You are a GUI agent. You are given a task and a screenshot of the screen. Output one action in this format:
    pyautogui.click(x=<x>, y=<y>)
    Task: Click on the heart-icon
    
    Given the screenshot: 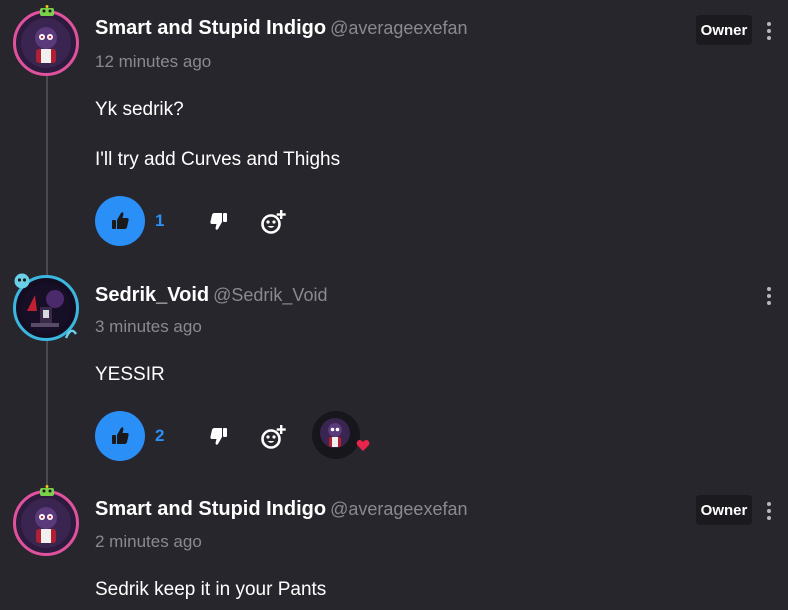 What is the action you would take?
    pyautogui.click(x=363, y=445)
    